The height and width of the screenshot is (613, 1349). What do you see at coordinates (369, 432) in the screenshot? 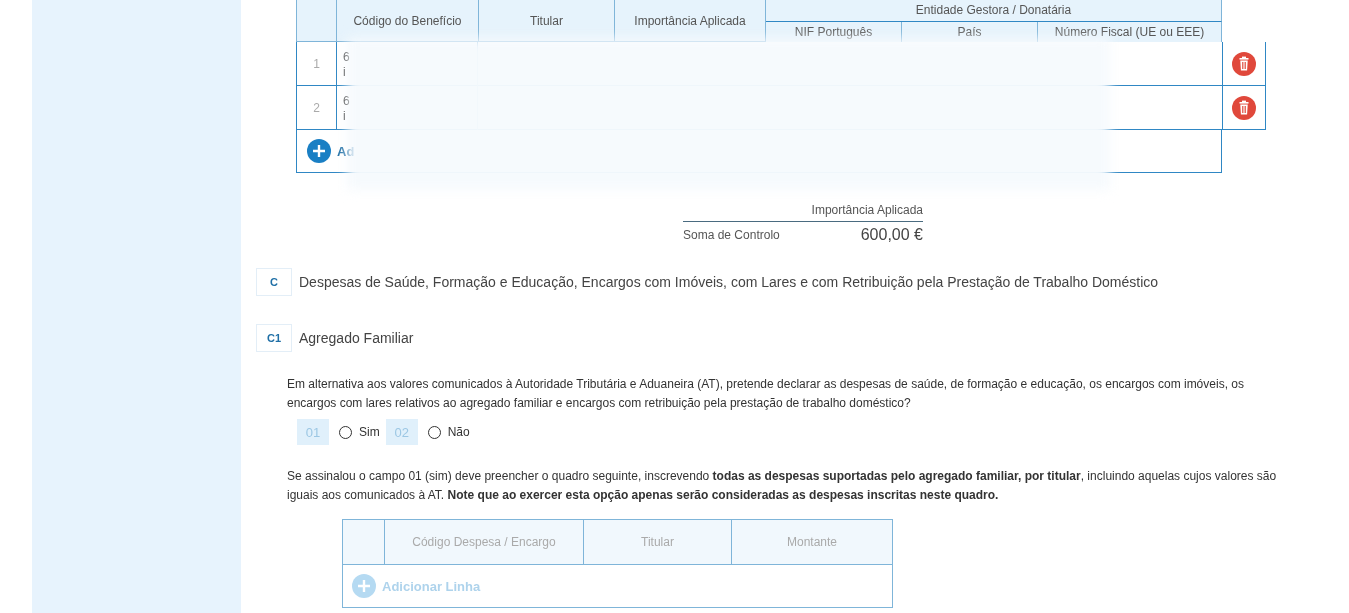
I see `option-label: Sim` at bounding box center [369, 432].